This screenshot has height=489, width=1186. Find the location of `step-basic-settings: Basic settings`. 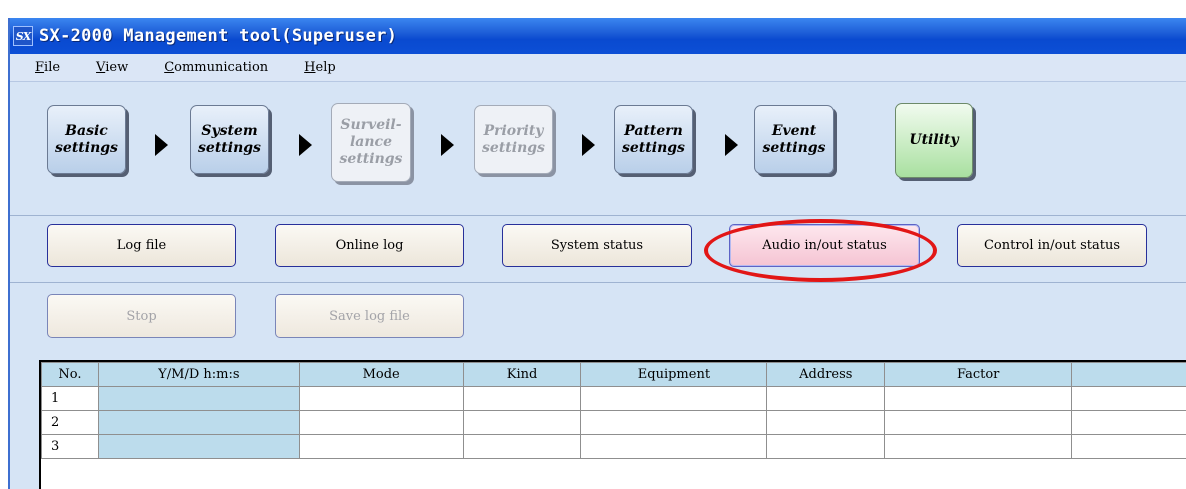

step-basic-settings: Basic settings is located at coordinates (86, 139).